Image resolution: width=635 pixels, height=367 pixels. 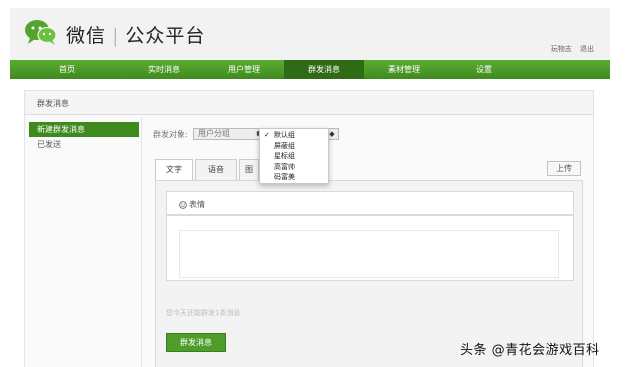 I want to click on dropdown-option-blocked: 屏蔽组, so click(x=294, y=146).